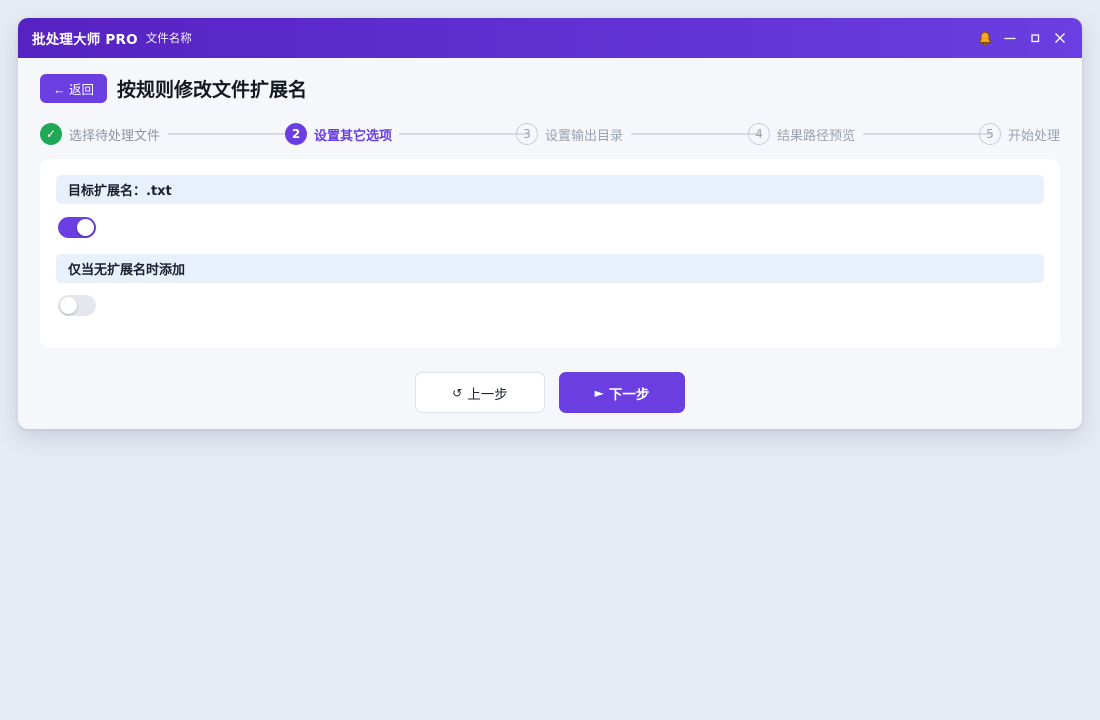 This screenshot has height=720, width=1100. I want to click on step-number: 2, so click(296, 134).